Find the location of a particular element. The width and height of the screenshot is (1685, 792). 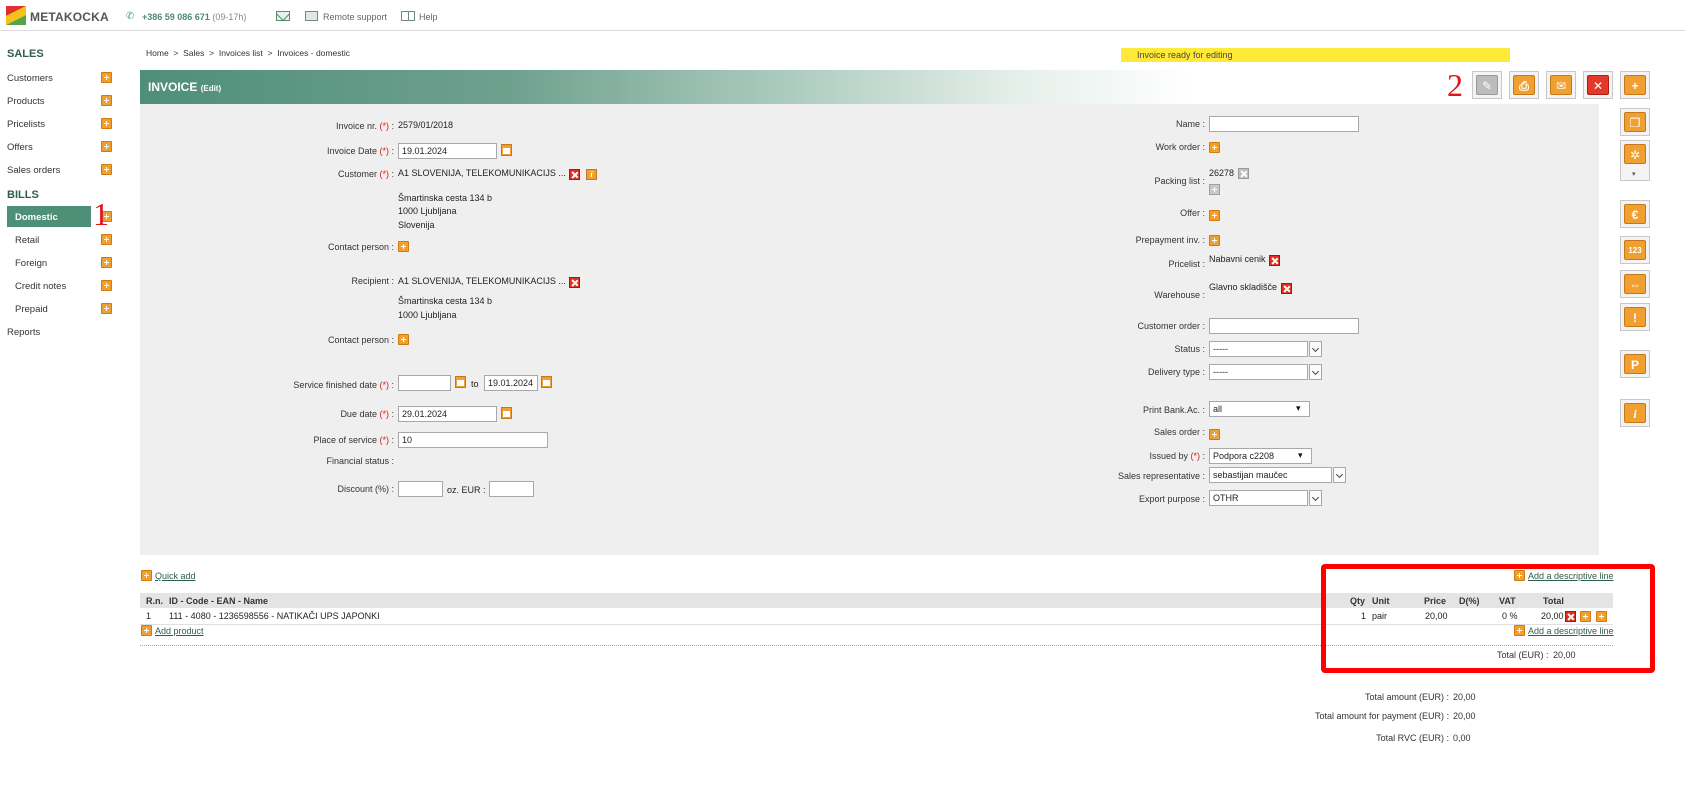

service-from-field is located at coordinates (424, 383).